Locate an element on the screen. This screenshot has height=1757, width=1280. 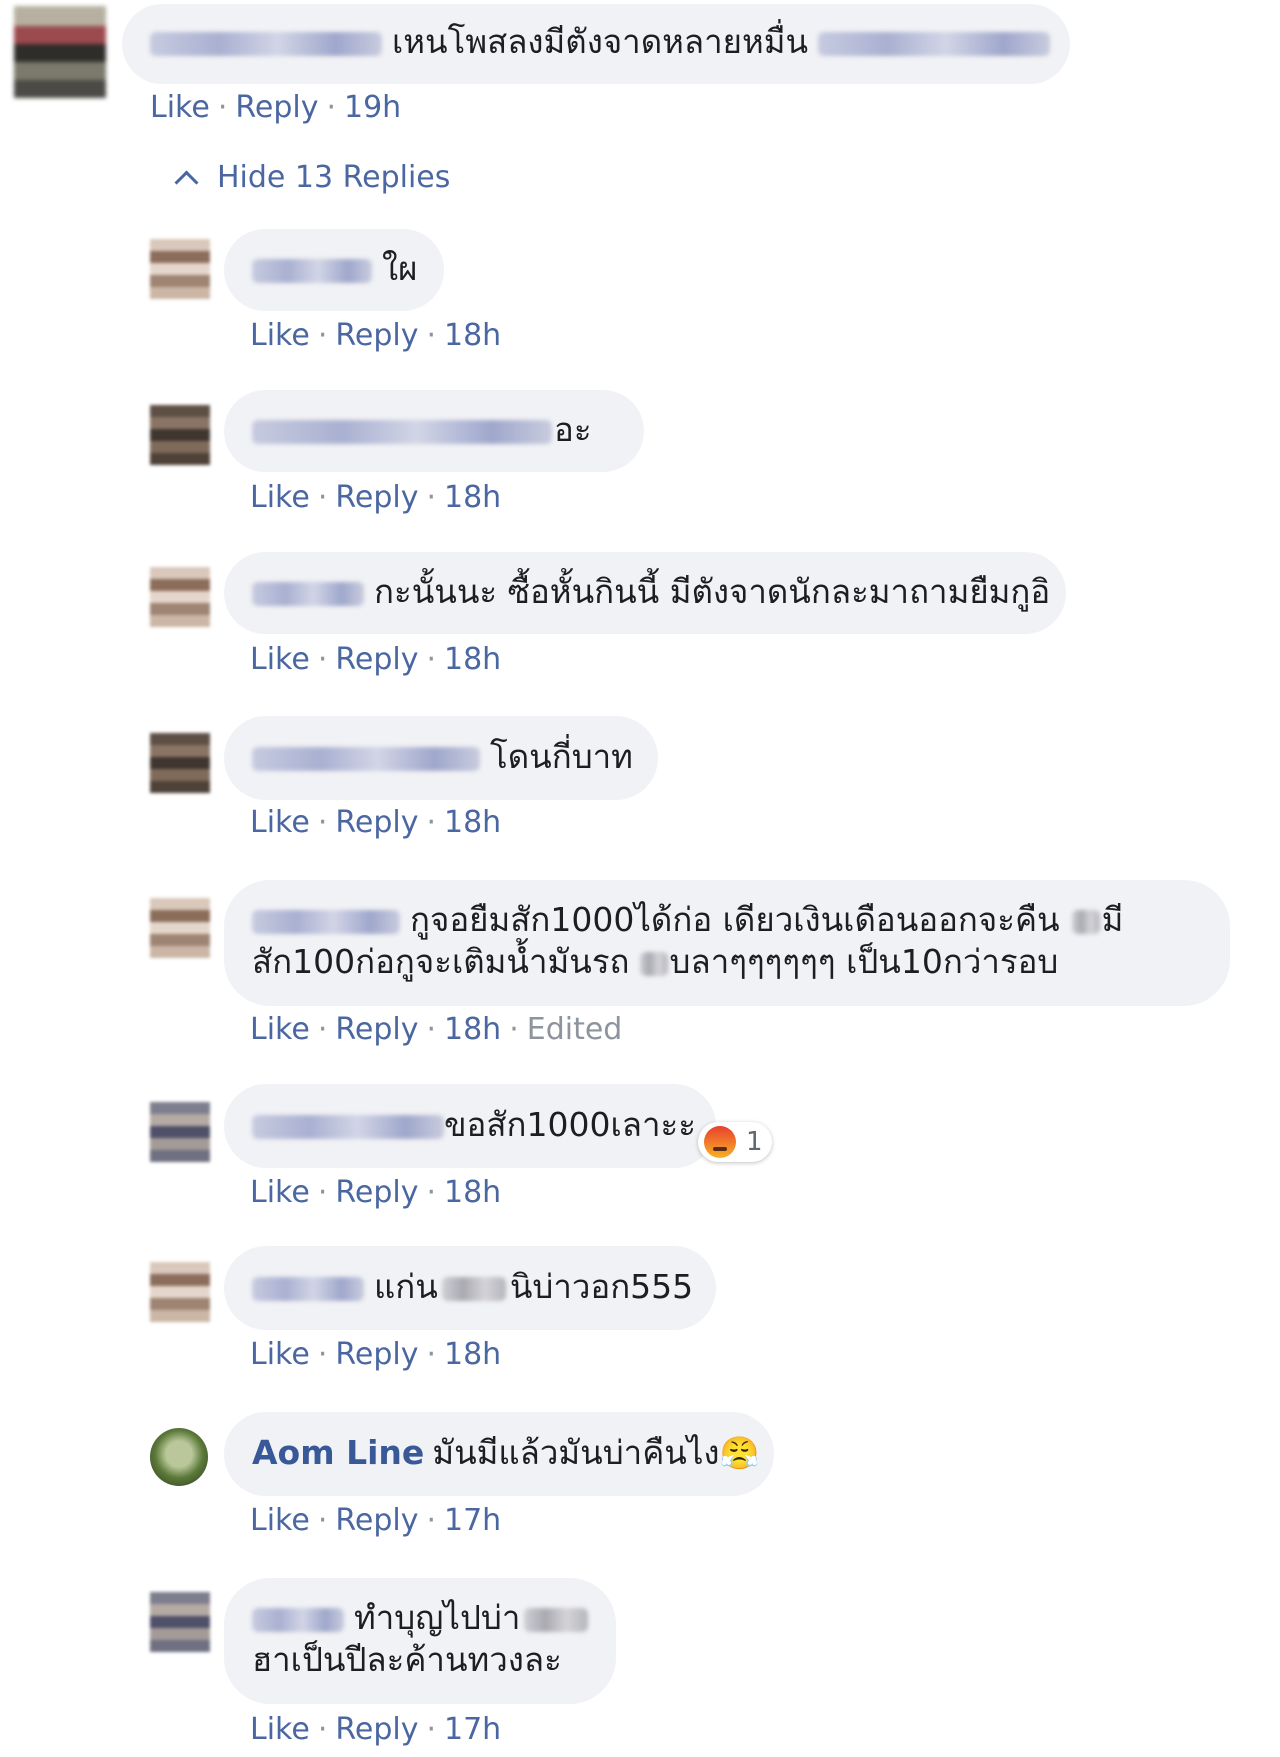
reply-bubble: โดนกี่บาท is located at coordinates (441, 758).